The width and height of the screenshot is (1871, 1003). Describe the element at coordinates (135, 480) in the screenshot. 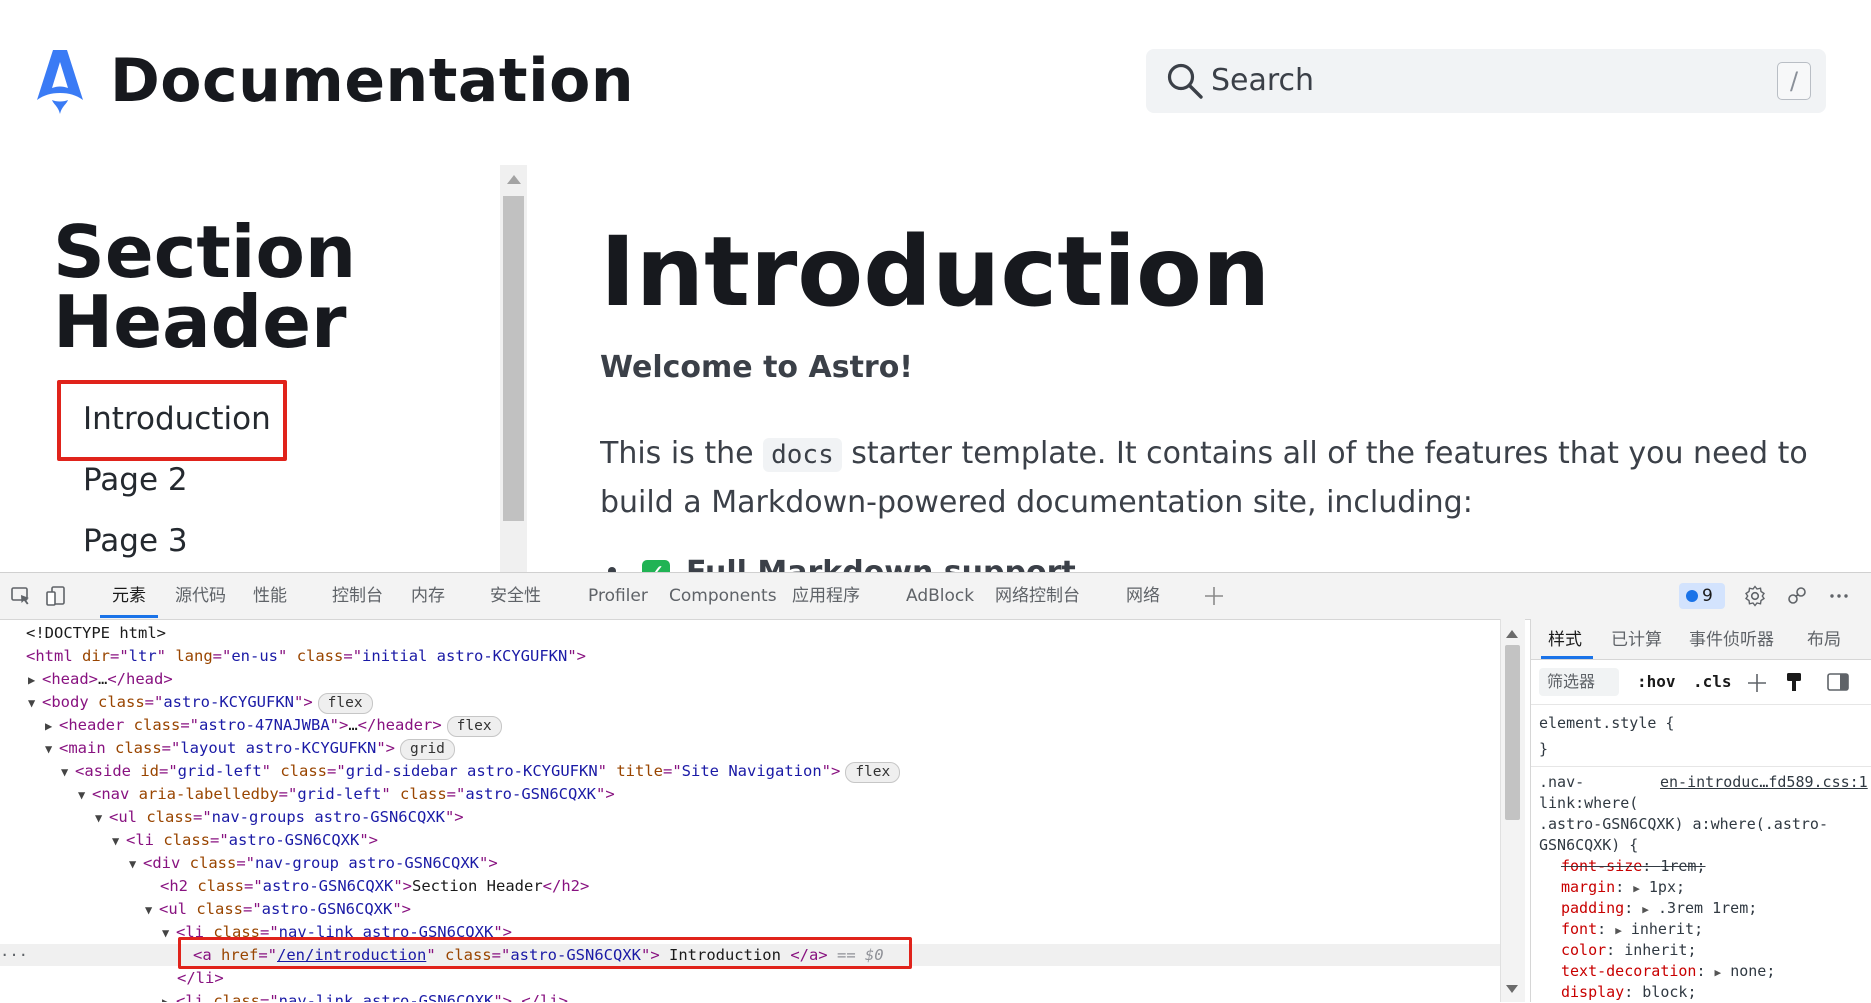

I see `sidebar-item-page-2: Page 2` at that location.